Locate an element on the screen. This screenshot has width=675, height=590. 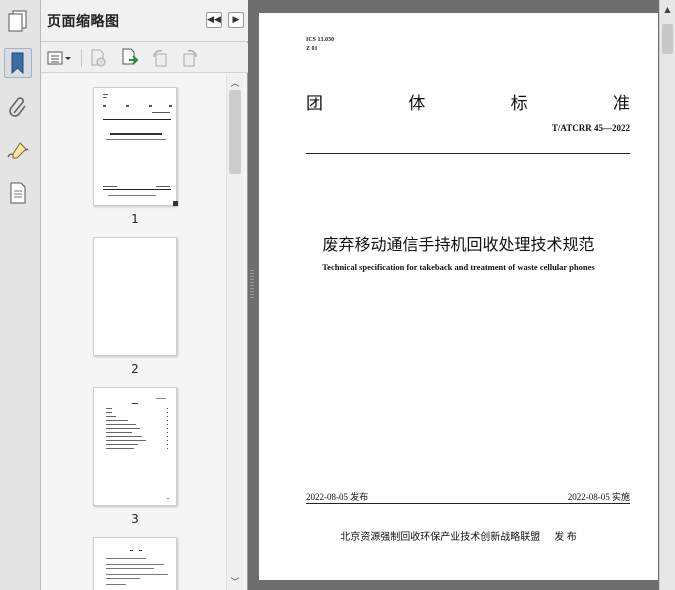
implement-date: 2022-08-05 实施 is located at coordinates (598, 497).